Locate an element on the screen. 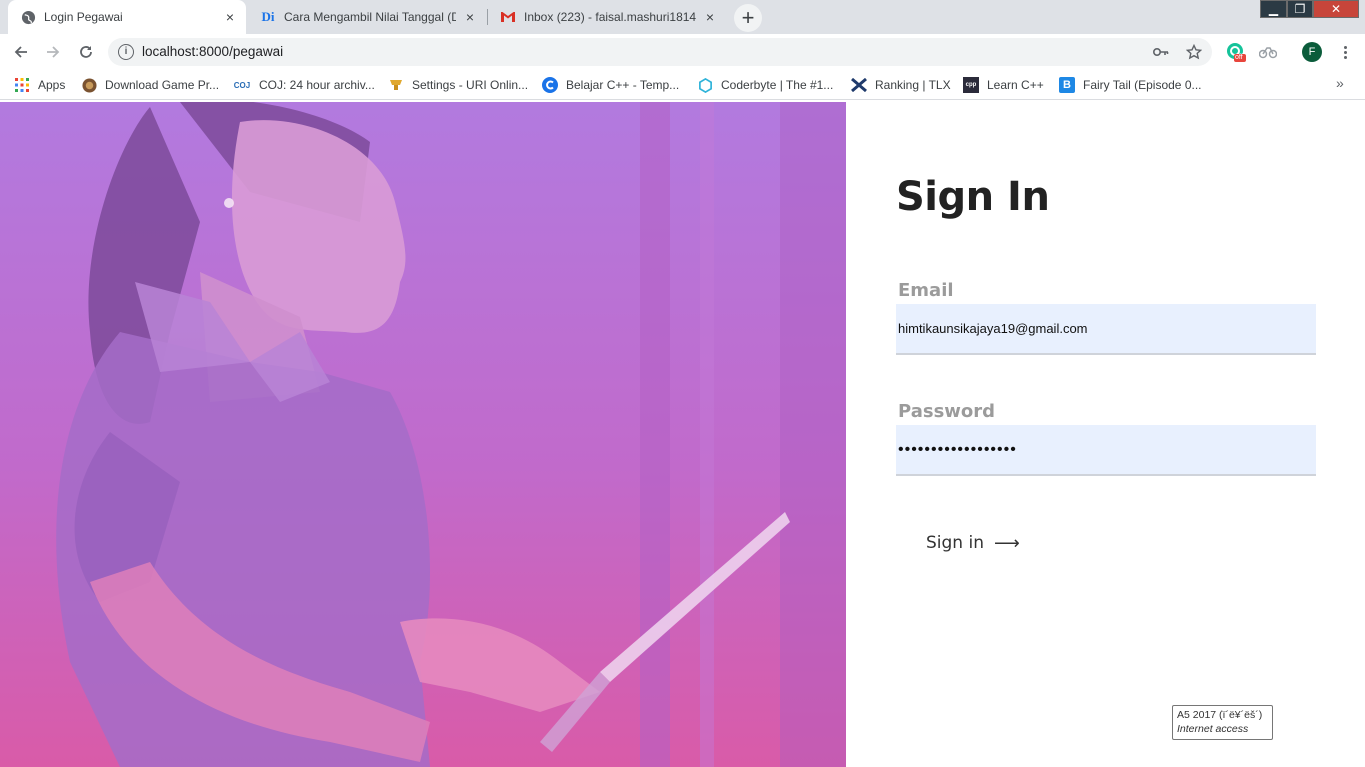 Image resolution: width=1365 pixels, height=767 pixels. password-label: Password is located at coordinates (947, 411).